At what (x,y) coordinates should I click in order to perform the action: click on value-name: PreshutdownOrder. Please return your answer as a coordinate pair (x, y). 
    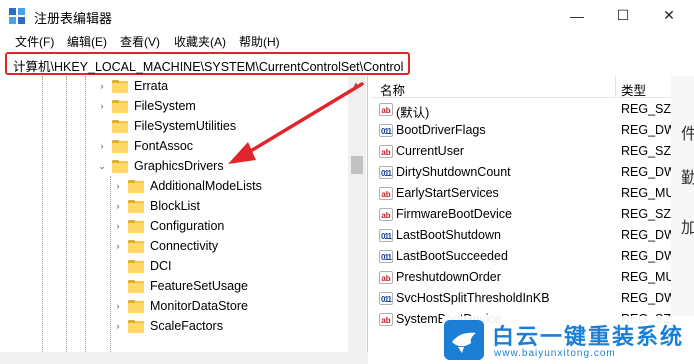
    Looking at the image, I should click on (448, 277).